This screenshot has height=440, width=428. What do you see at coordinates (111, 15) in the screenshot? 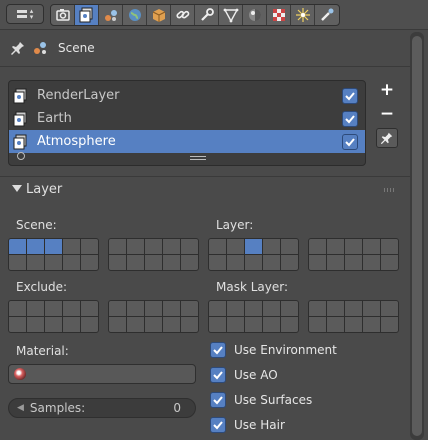
I see `tab-scene` at bounding box center [111, 15].